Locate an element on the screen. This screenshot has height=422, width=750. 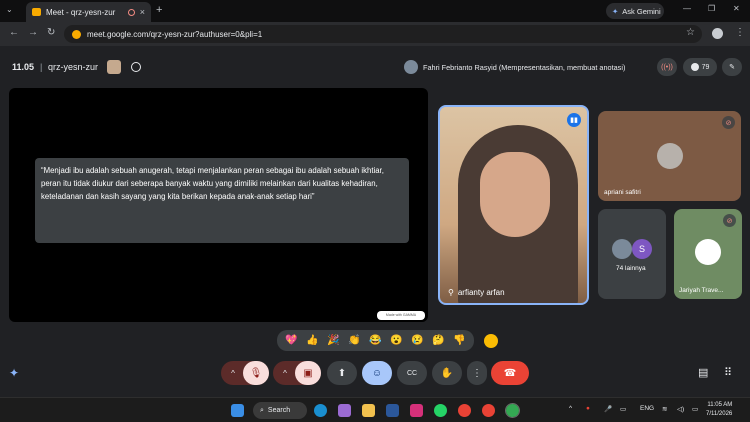
reaction-laugh: 😂 is located at coordinates (375, 340).